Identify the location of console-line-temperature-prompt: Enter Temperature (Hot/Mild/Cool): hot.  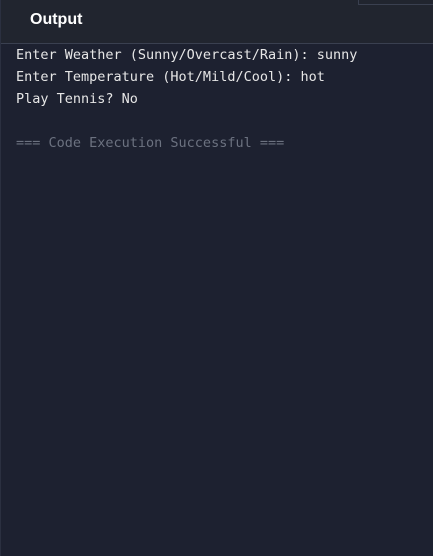
(170, 77).